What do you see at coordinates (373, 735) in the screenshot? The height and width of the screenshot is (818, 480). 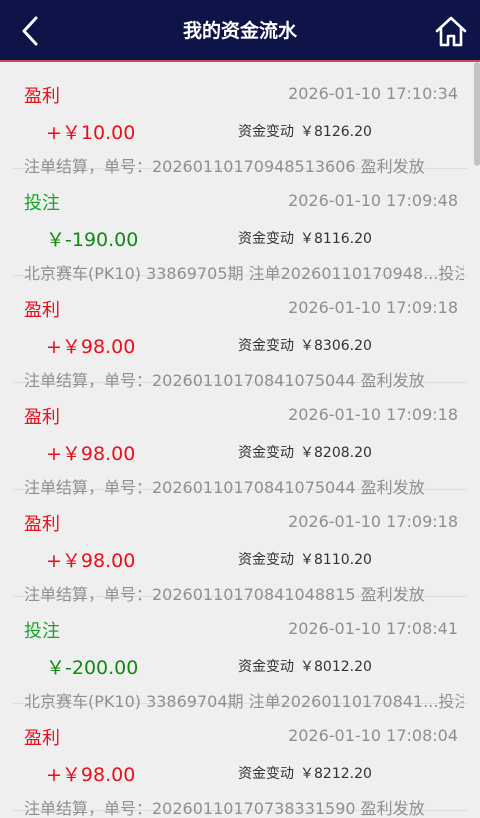 I see `record-time: 2026-01-10 17:08:04` at bounding box center [373, 735].